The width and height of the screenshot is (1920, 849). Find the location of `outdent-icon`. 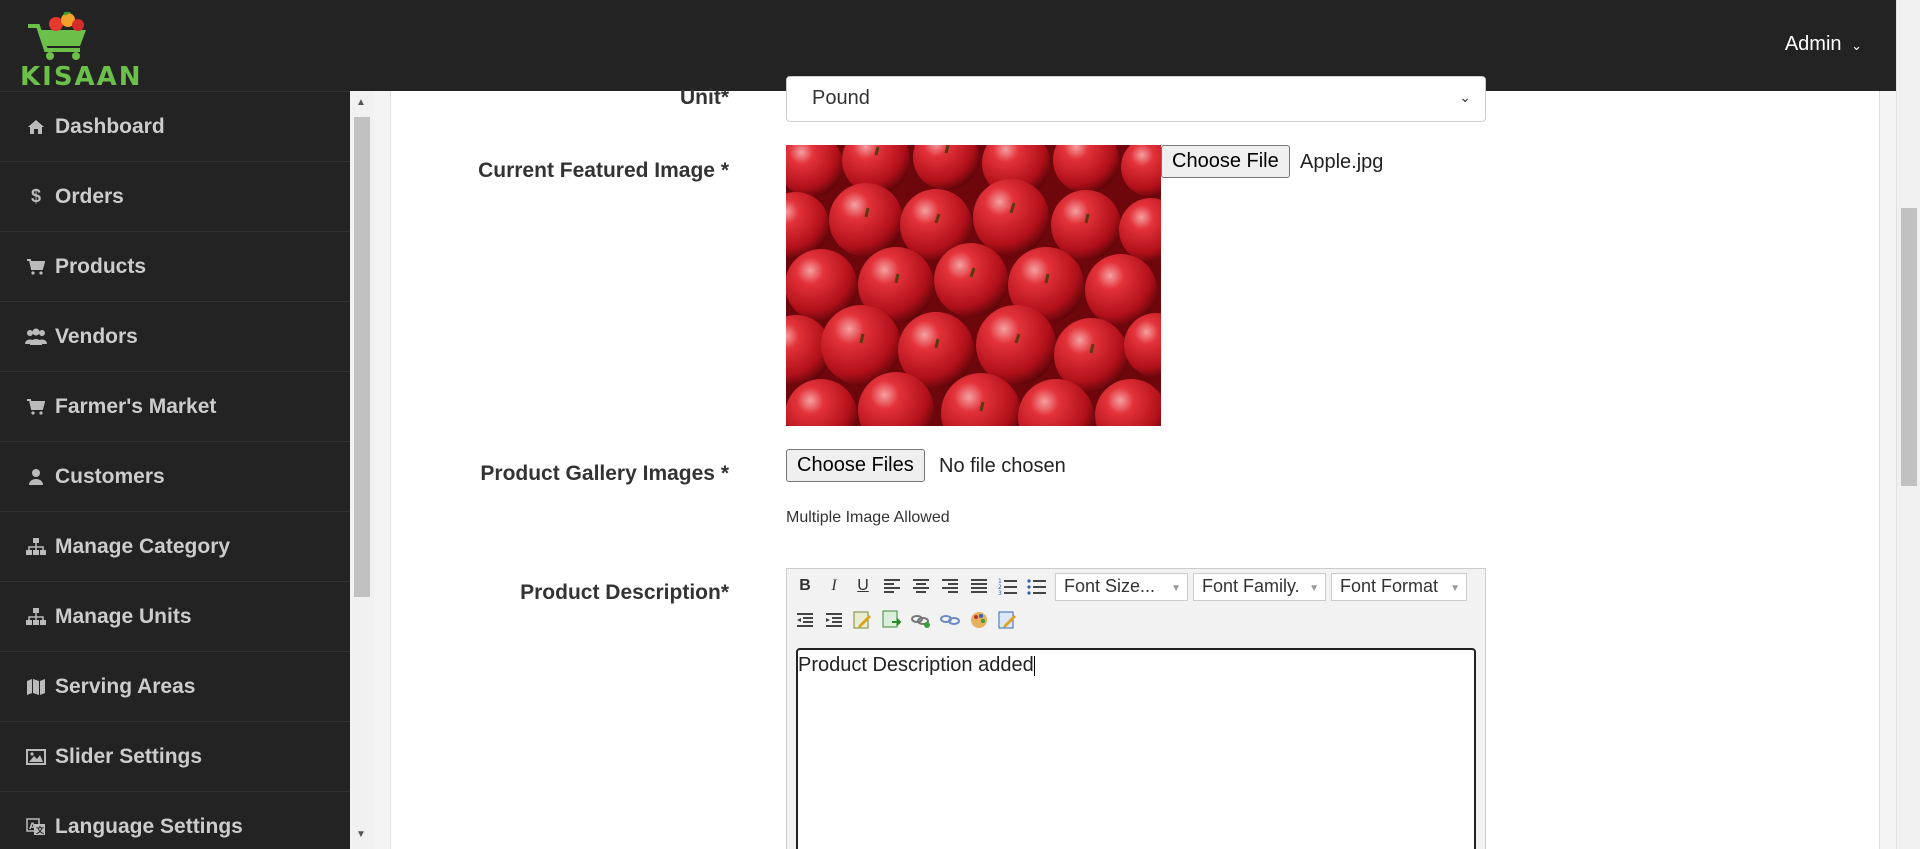

outdent-icon is located at coordinates (805, 620).